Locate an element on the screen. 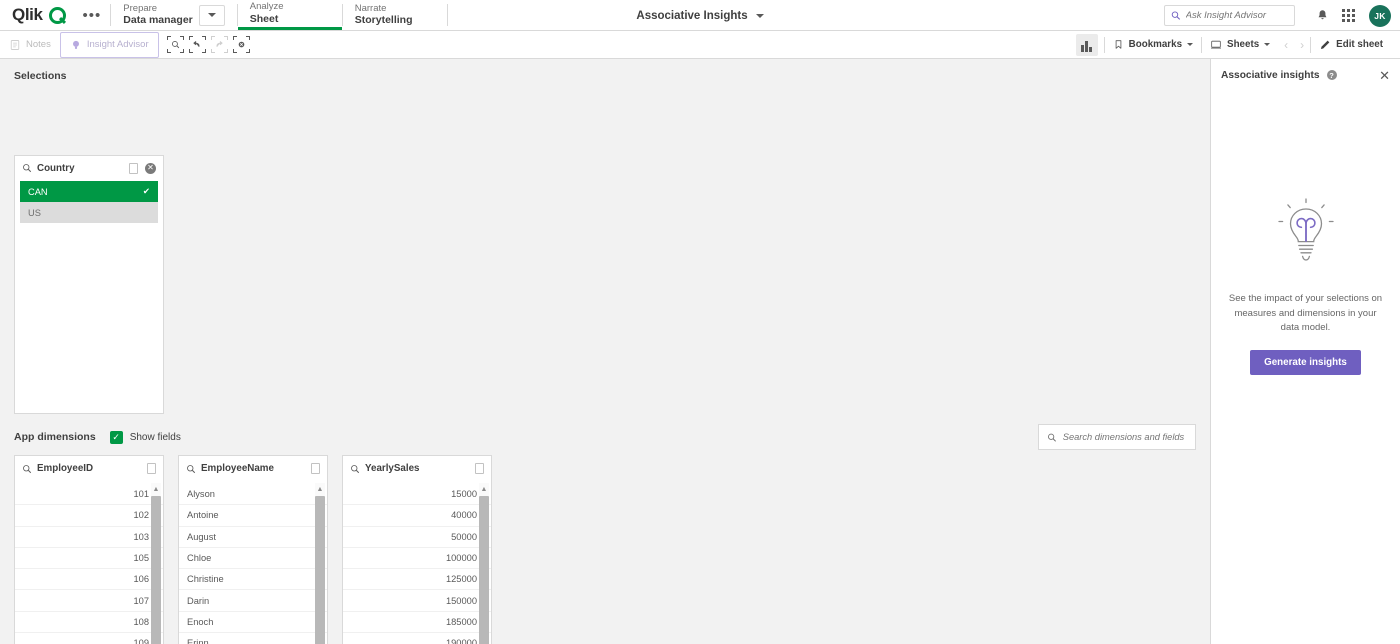  list-item: 150000 is located at coordinates (417, 599).